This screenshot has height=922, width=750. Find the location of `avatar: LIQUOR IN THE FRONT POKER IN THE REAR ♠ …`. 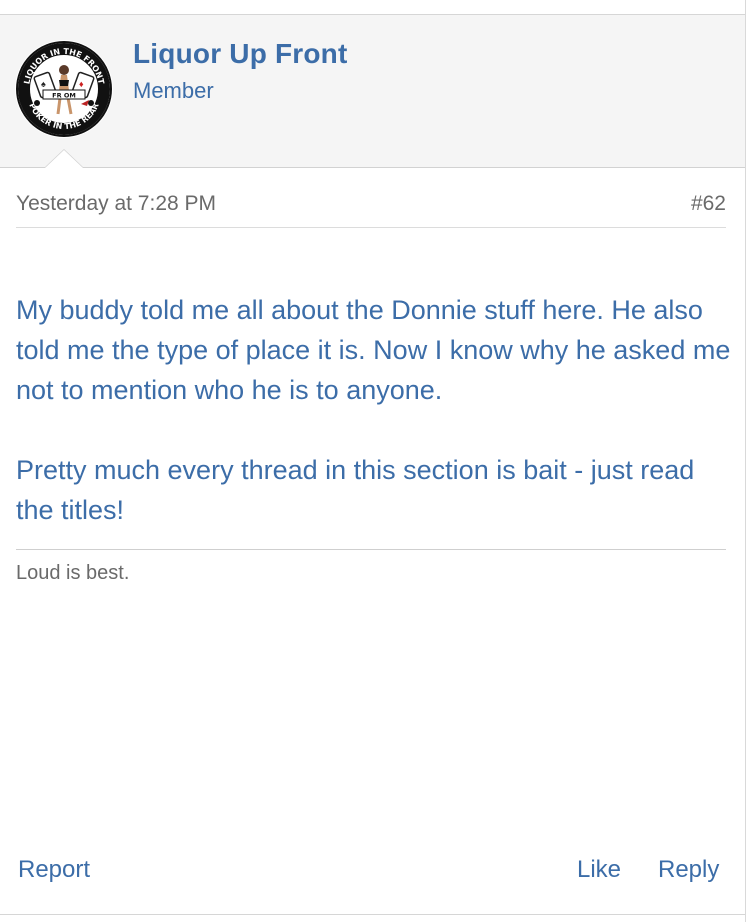

avatar: LIQUOR IN THE FRONT POKER IN THE REAR ♠ … is located at coordinates (64, 89).